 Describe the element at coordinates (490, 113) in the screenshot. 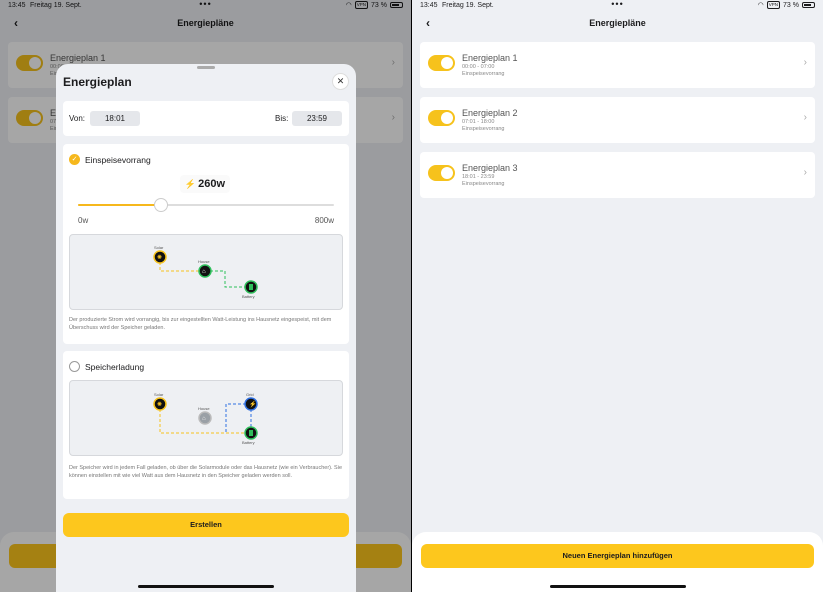

I see `plan-name: Energieplan 2` at that location.